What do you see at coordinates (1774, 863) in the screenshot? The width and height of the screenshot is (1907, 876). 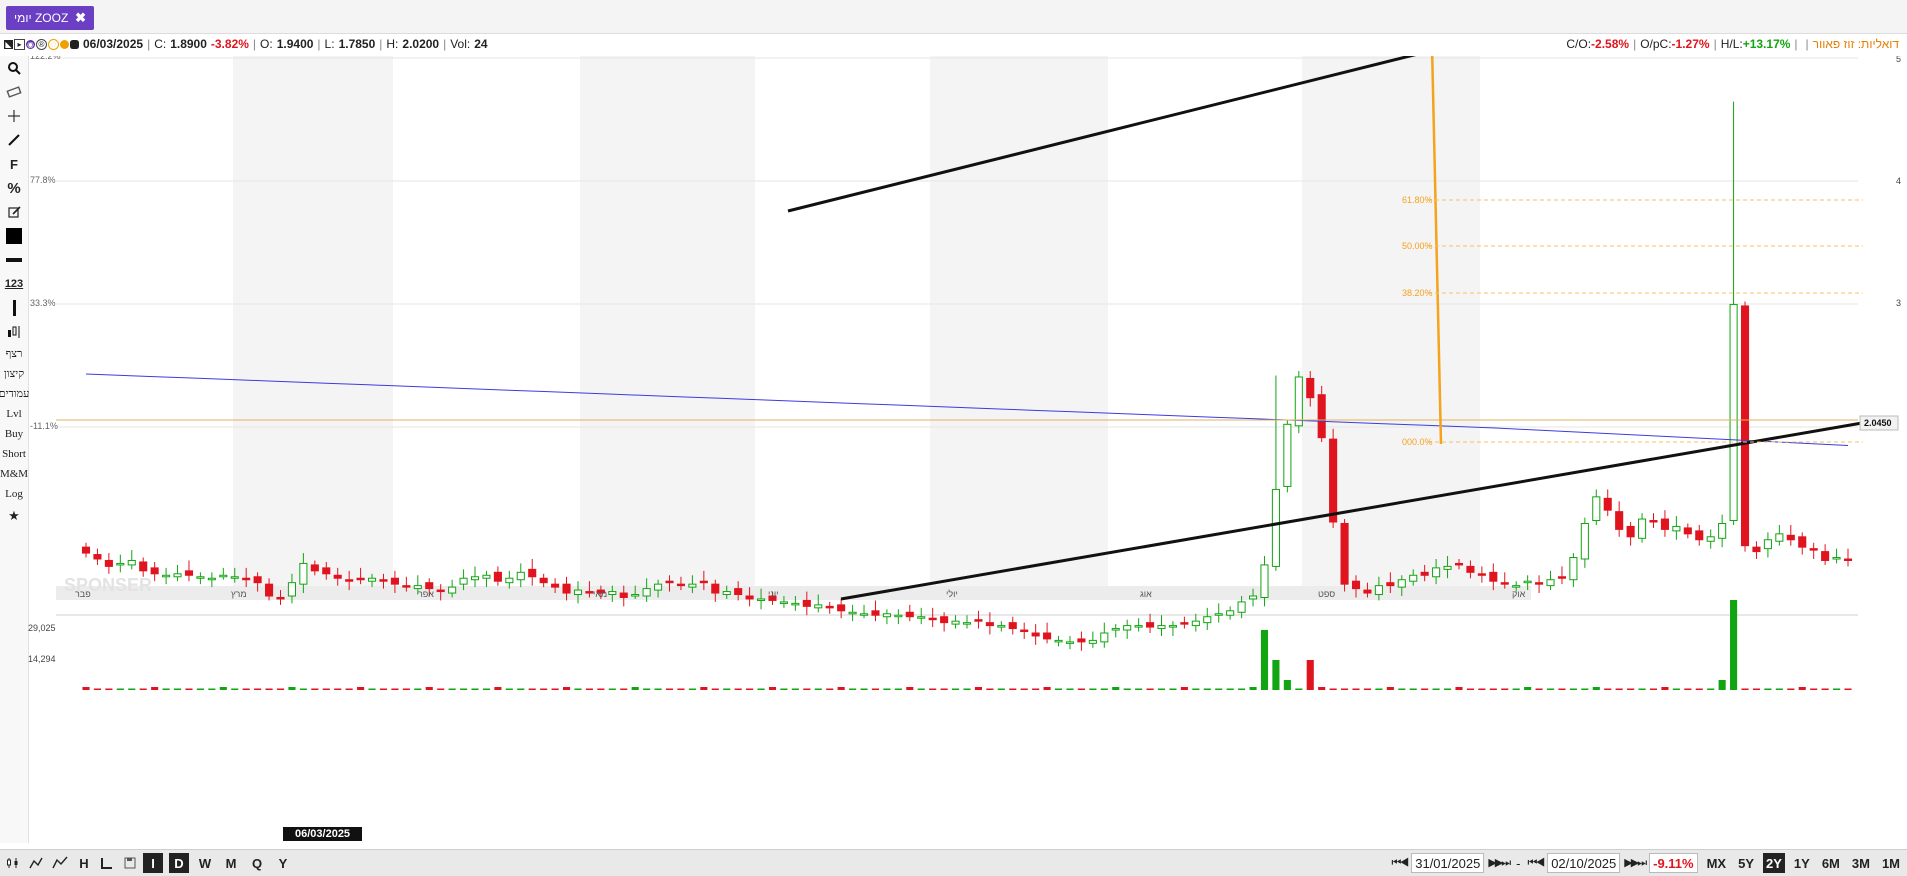 I see `range-button-2y: 2Y` at bounding box center [1774, 863].